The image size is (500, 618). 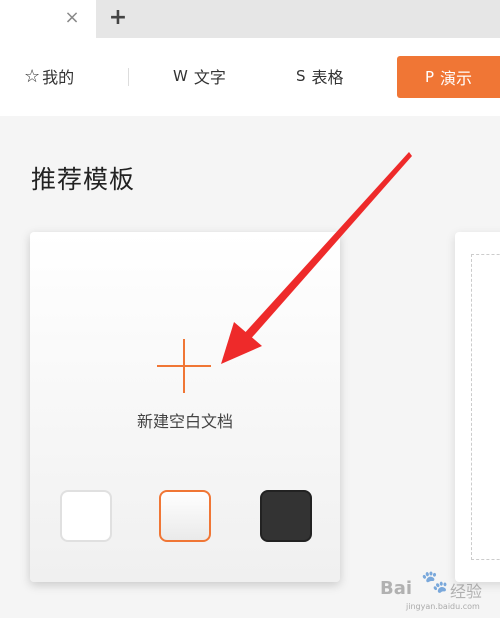 I want to click on annotation-arrow, so click(x=316, y=258).